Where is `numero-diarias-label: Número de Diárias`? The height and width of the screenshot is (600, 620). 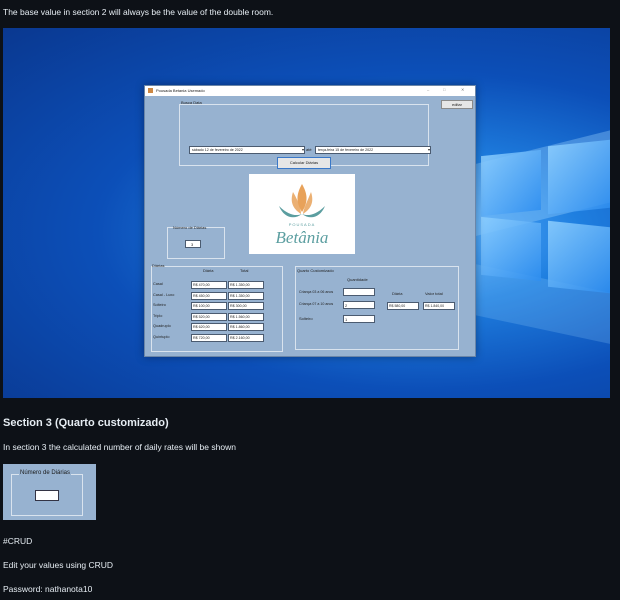
numero-diarias-label: Número de Diárias is located at coordinates (190, 227).